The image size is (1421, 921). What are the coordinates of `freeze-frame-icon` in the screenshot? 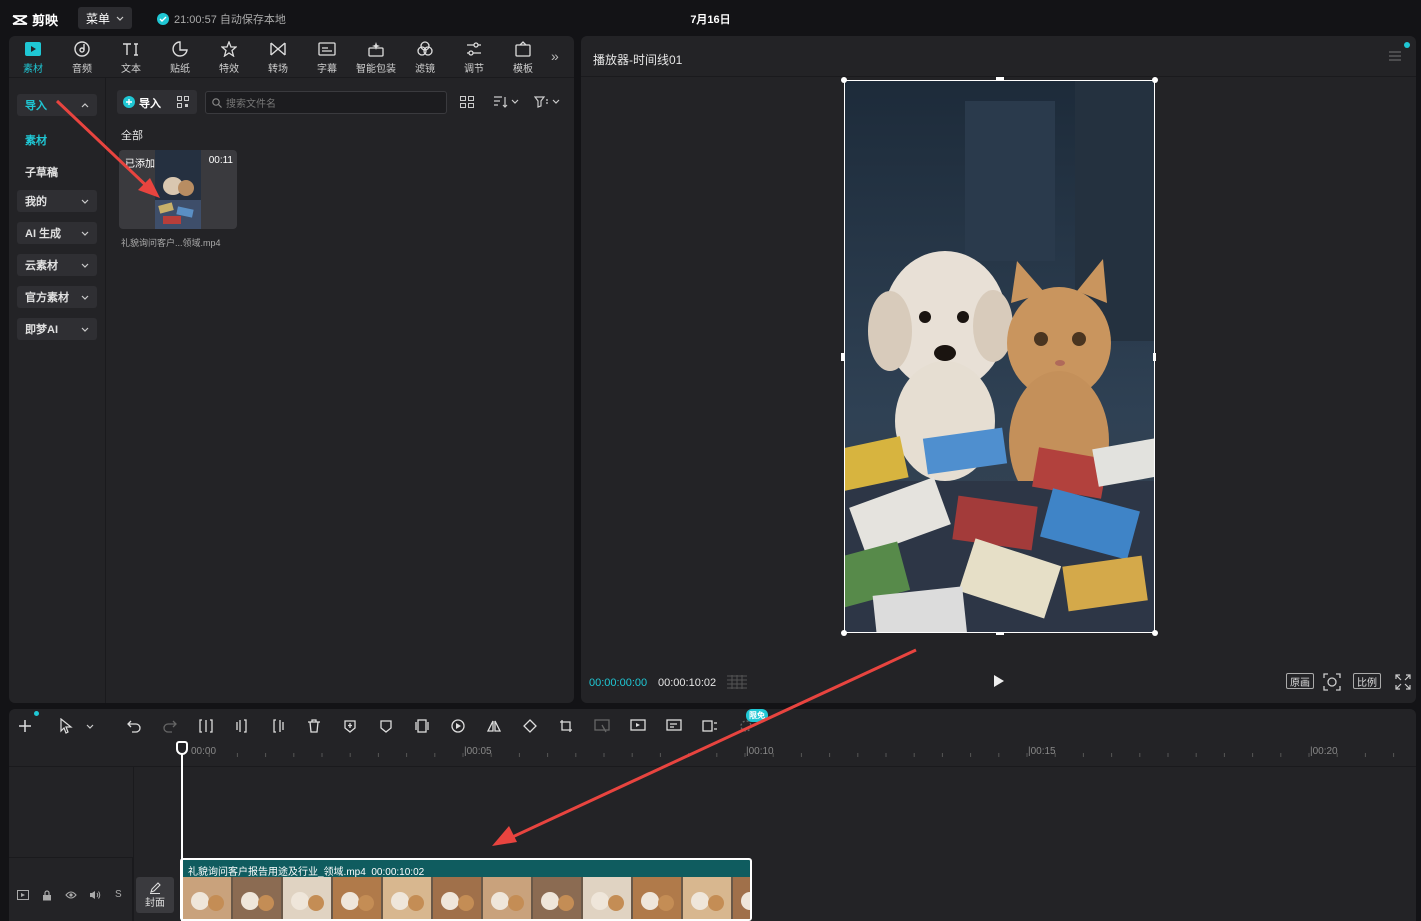 It's located at (422, 726).